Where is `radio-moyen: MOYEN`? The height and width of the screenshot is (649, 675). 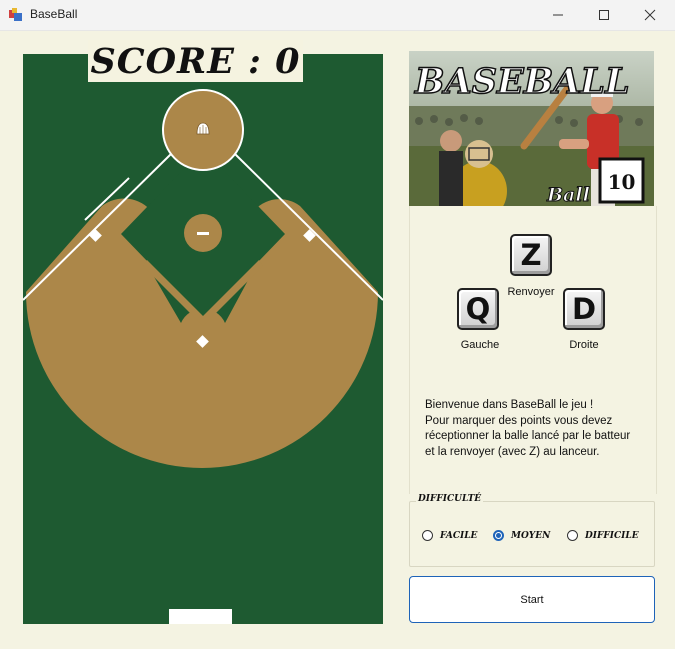
radio-moyen: MOYEN is located at coordinates (521, 535).